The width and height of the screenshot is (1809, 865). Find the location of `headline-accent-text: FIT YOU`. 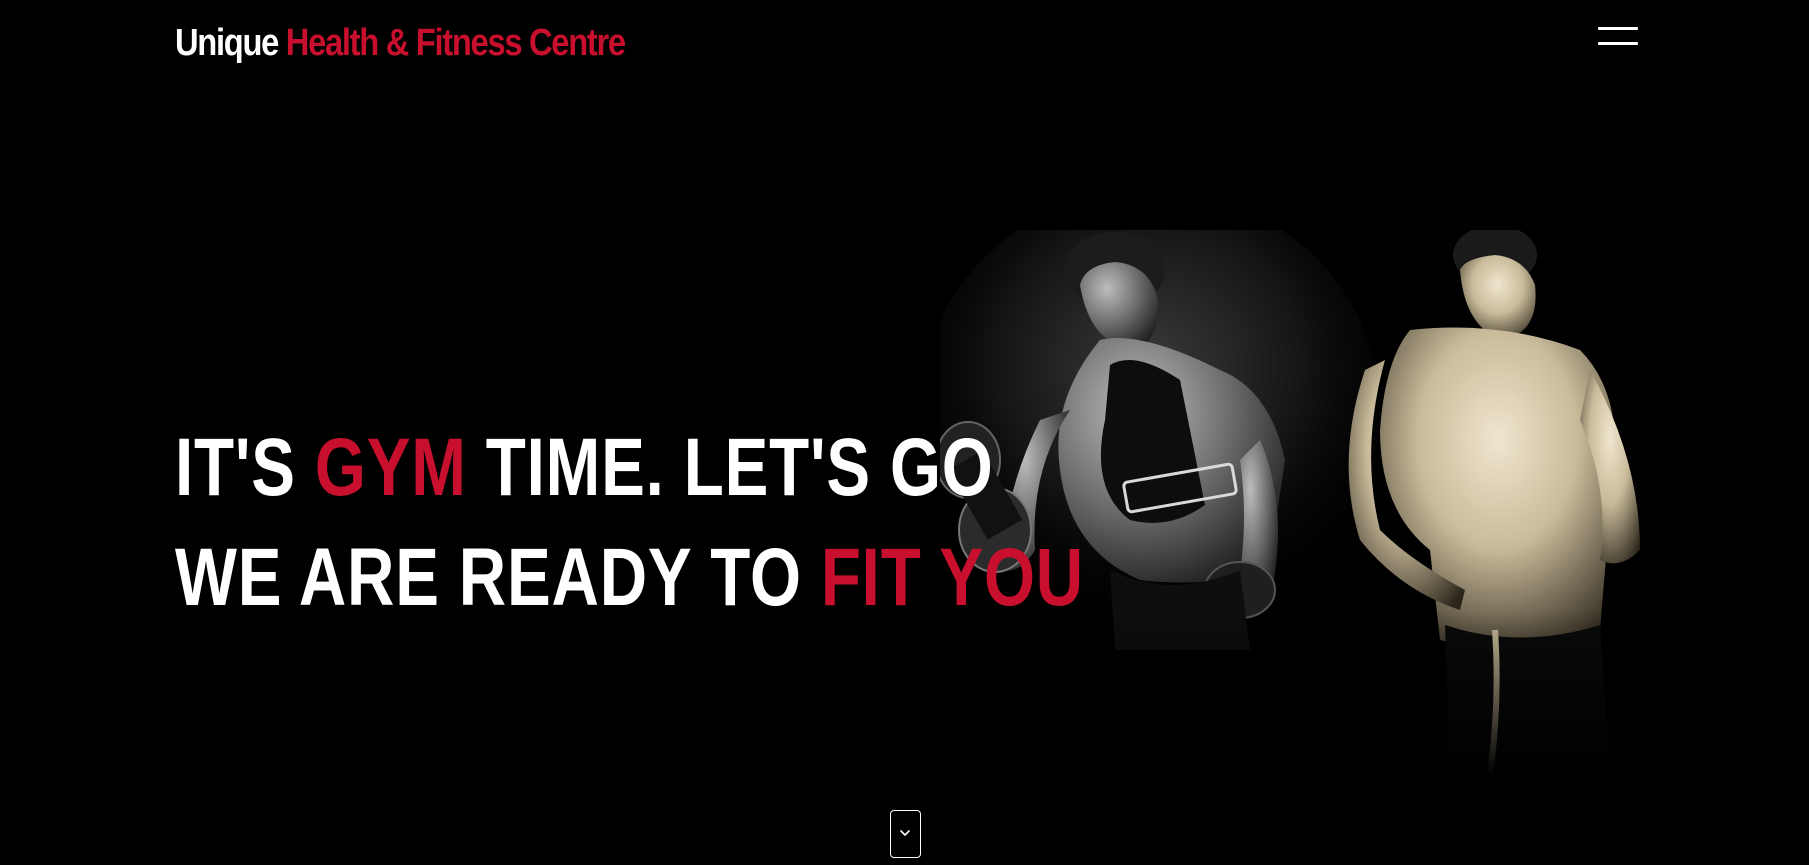

headline-accent-text: FIT YOU is located at coordinates (952, 577).